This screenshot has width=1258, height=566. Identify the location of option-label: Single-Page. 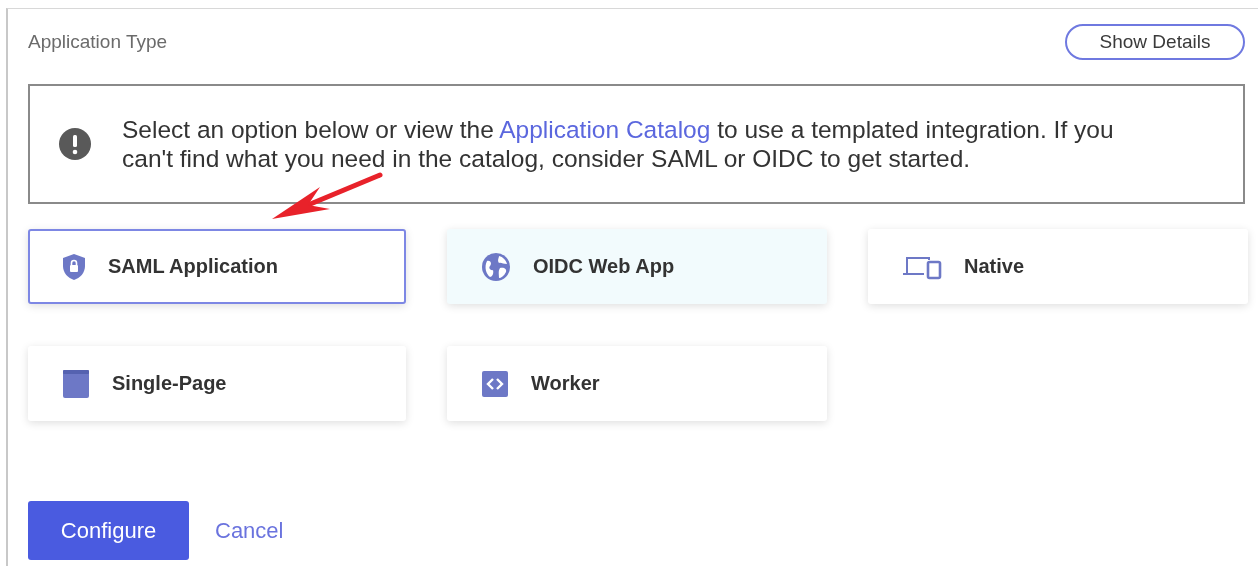
(169, 383).